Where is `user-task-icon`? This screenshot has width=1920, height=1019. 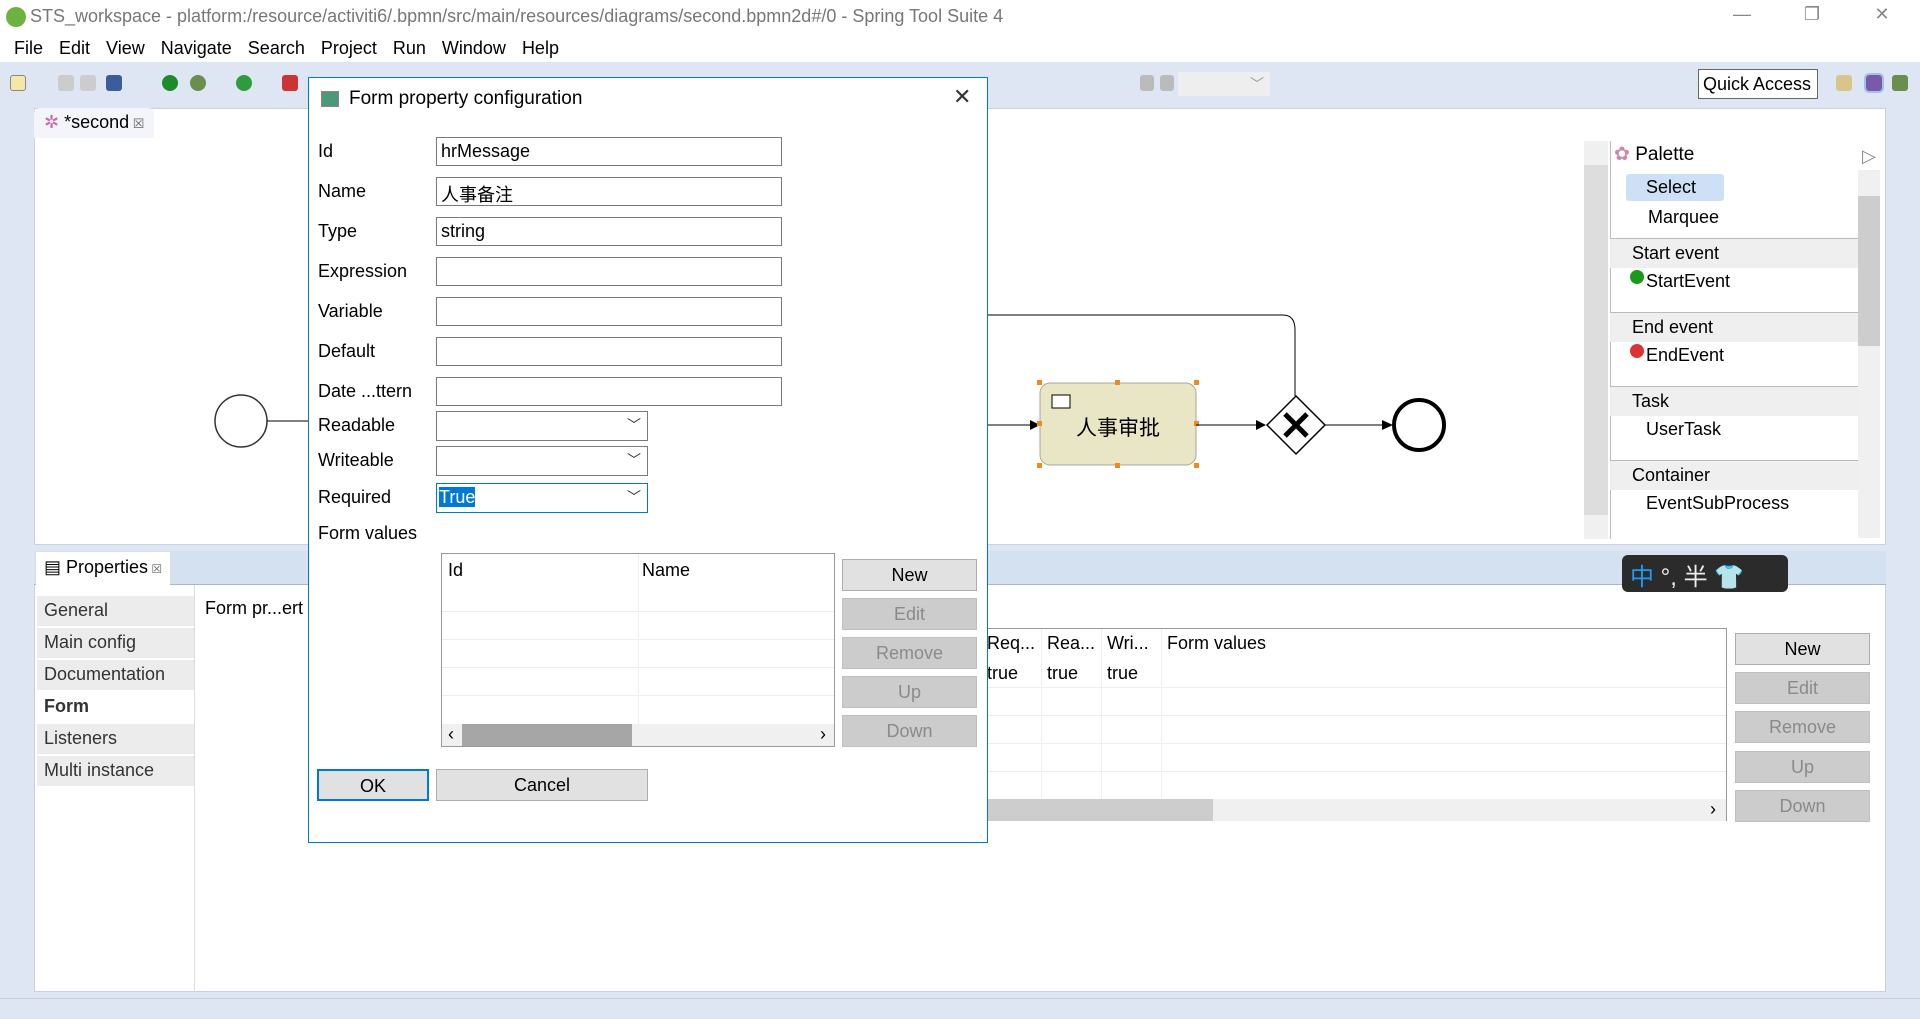
user-task-icon is located at coordinates (1061, 401).